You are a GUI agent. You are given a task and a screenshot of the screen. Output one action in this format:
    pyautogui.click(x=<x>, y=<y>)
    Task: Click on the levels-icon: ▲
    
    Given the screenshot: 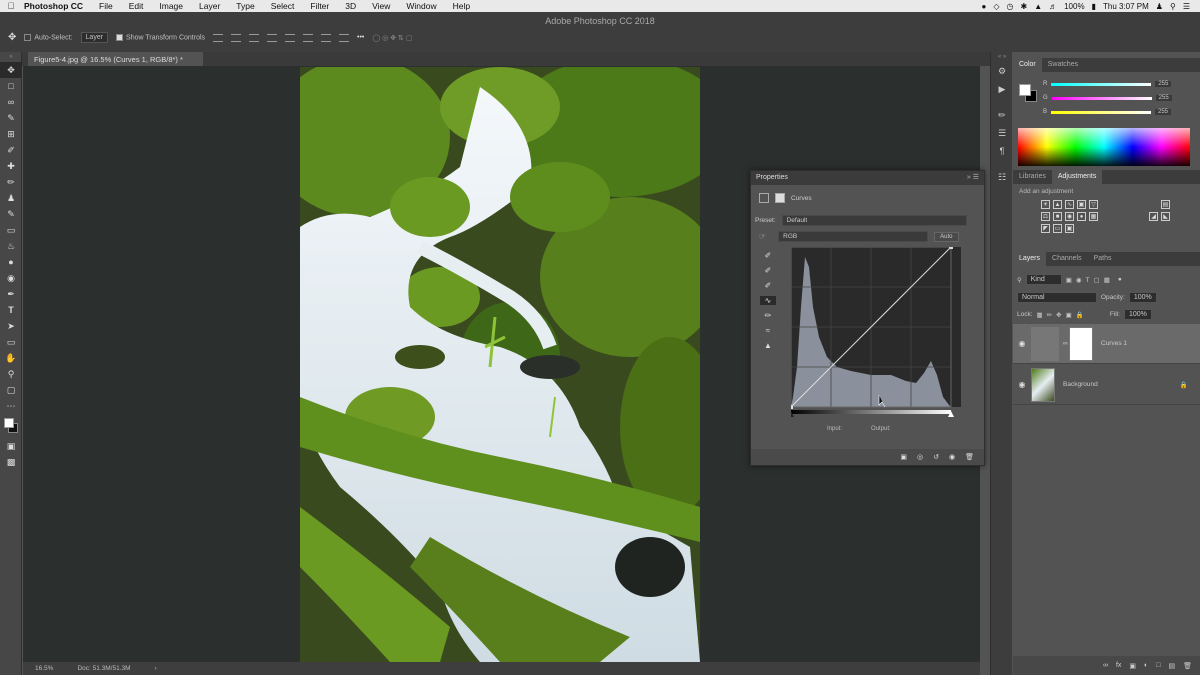 What is the action you would take?
    pyautogui.click(x=1057, y=204)
    